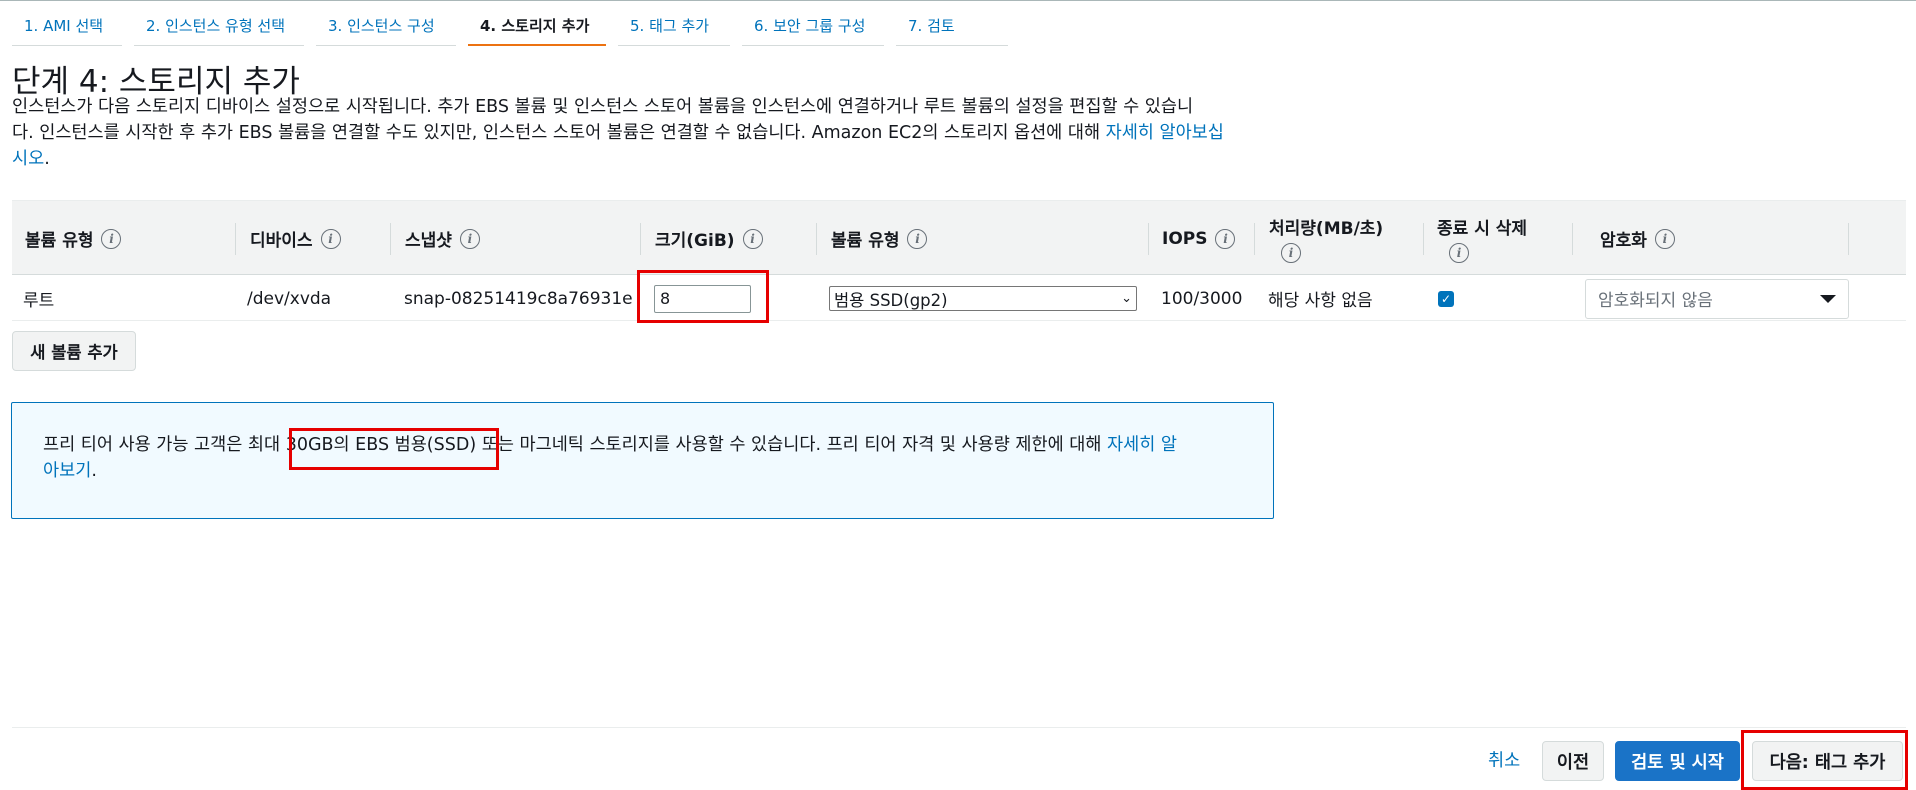  I want to click on chevron-down-icon: ⌄, so click(1126, 298).